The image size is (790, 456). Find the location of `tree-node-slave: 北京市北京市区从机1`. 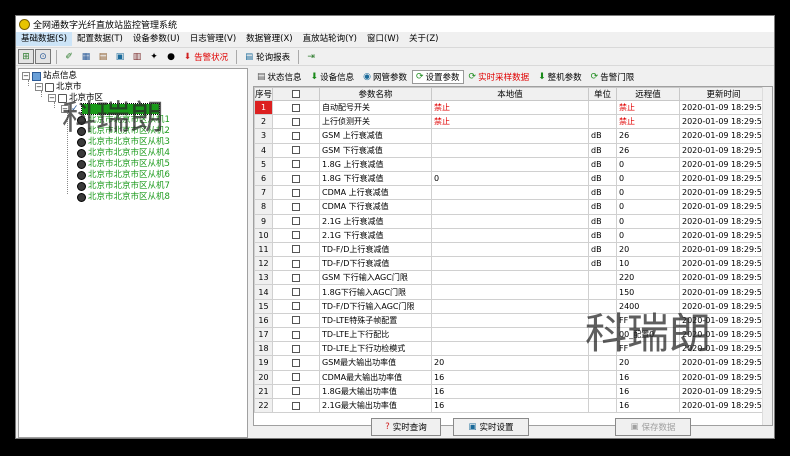

tree-node-slave: 北京市北京市区从机1 is located at coordinates (123, 120).